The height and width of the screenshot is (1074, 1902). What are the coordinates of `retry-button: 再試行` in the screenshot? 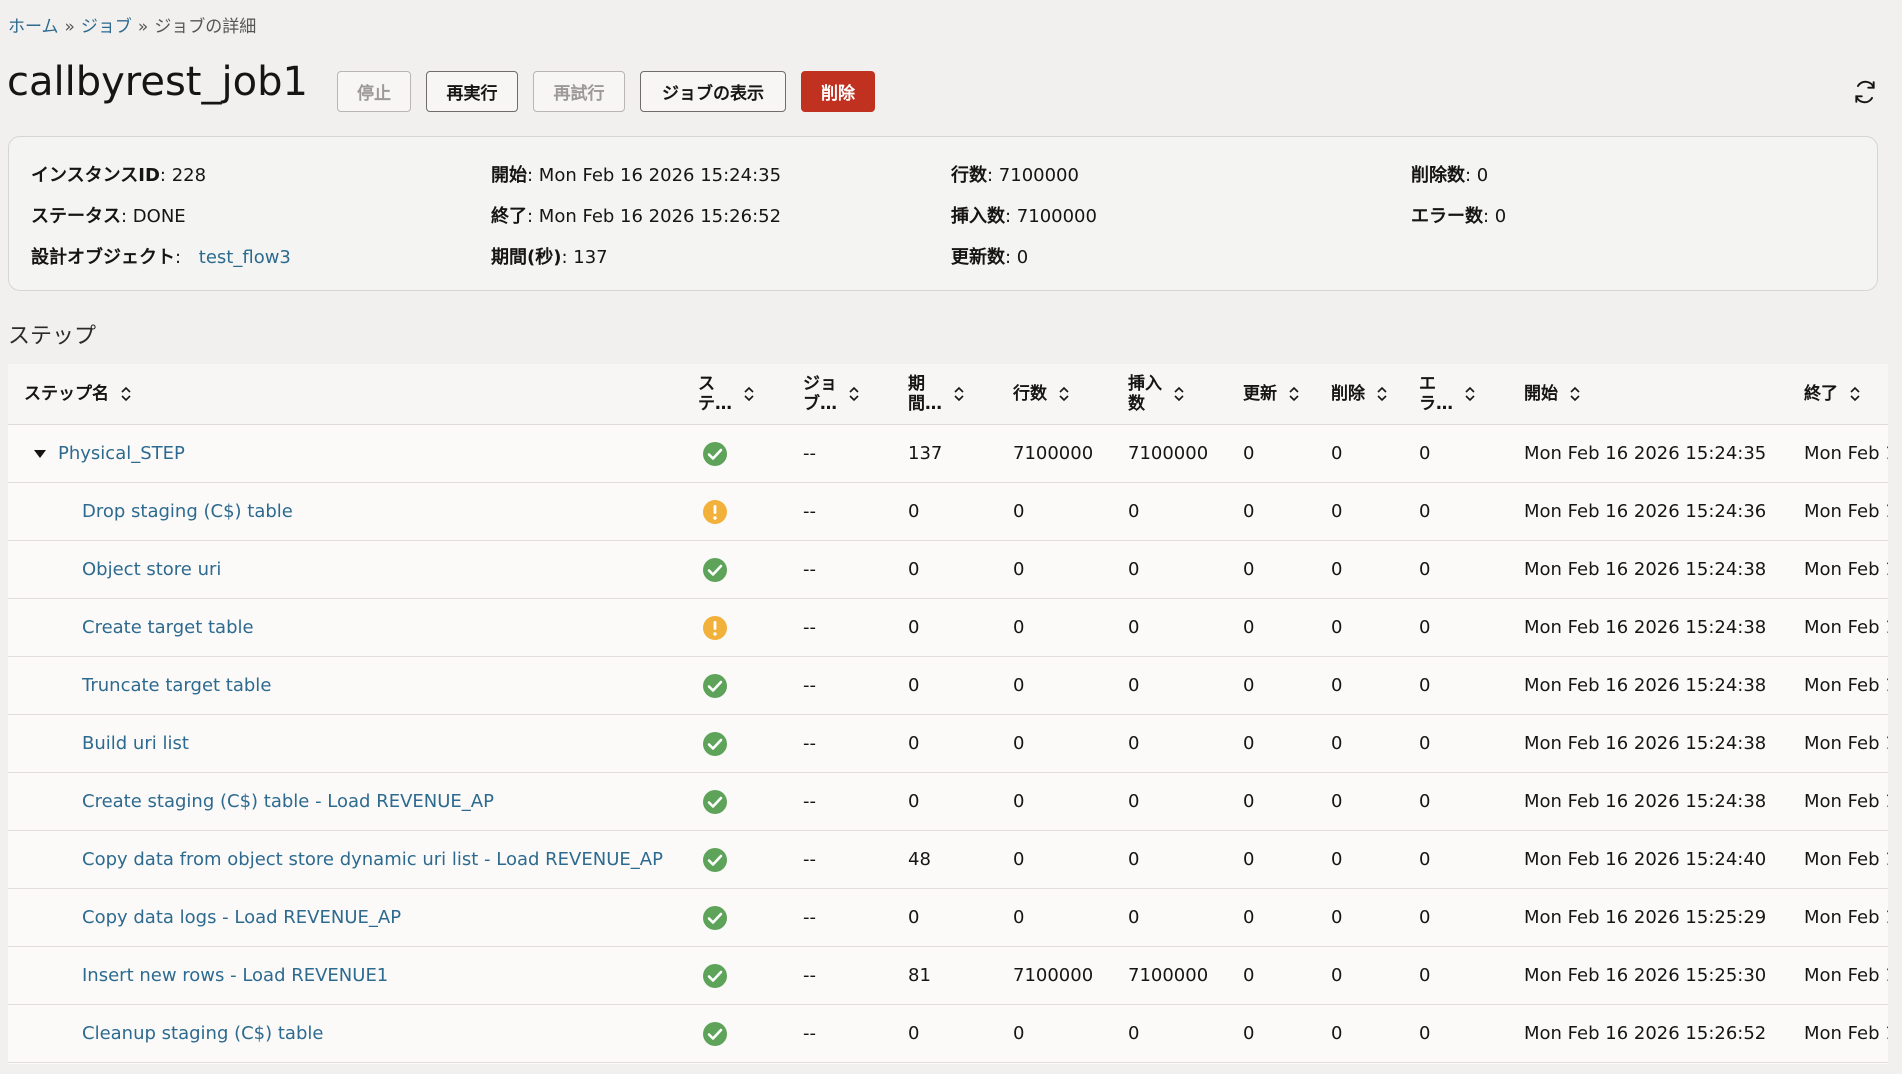 It's located at (579, 91).